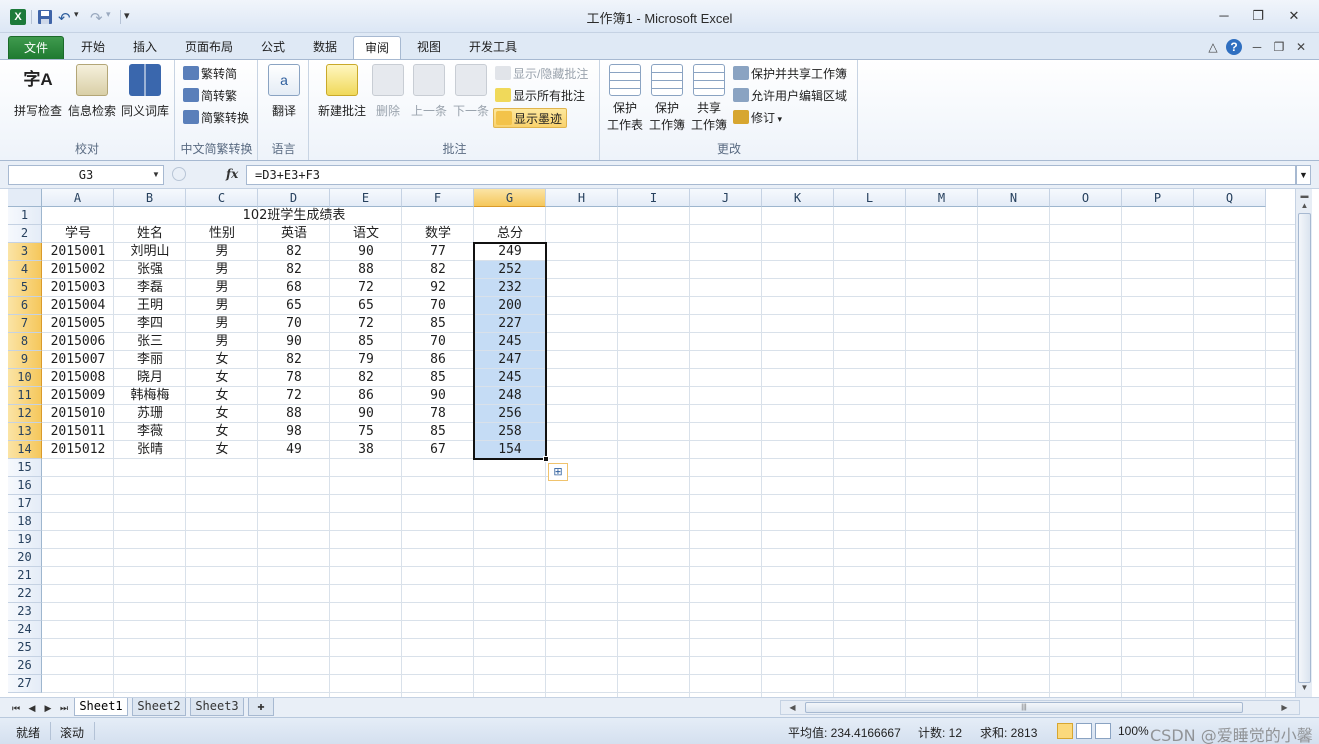  Describe the element at coordinates (25, 234) in the screenshot. I see `row-header-2: 2` at that location.